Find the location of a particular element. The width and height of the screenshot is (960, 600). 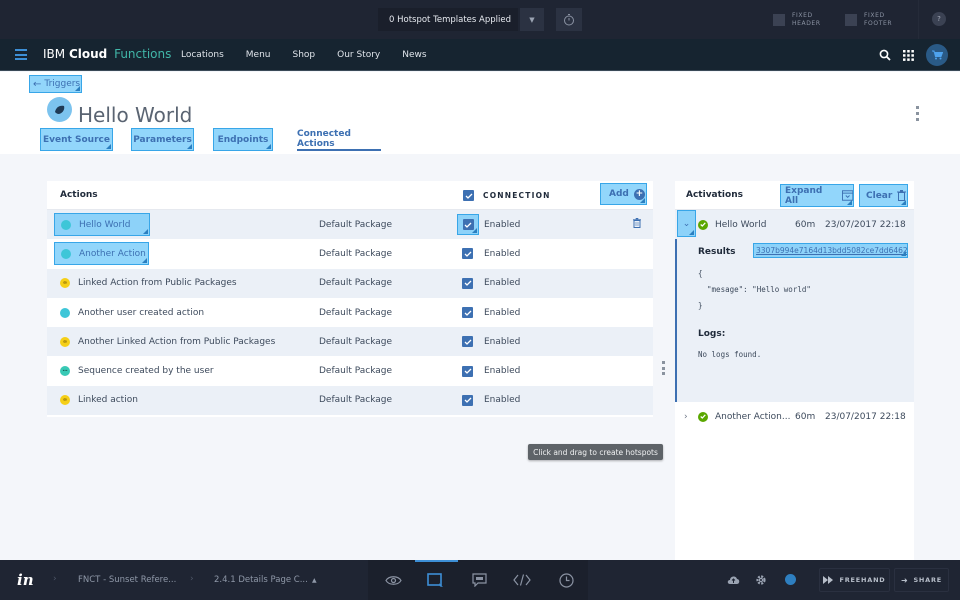

action-name: Linked action is located at coordinates (108, 400).